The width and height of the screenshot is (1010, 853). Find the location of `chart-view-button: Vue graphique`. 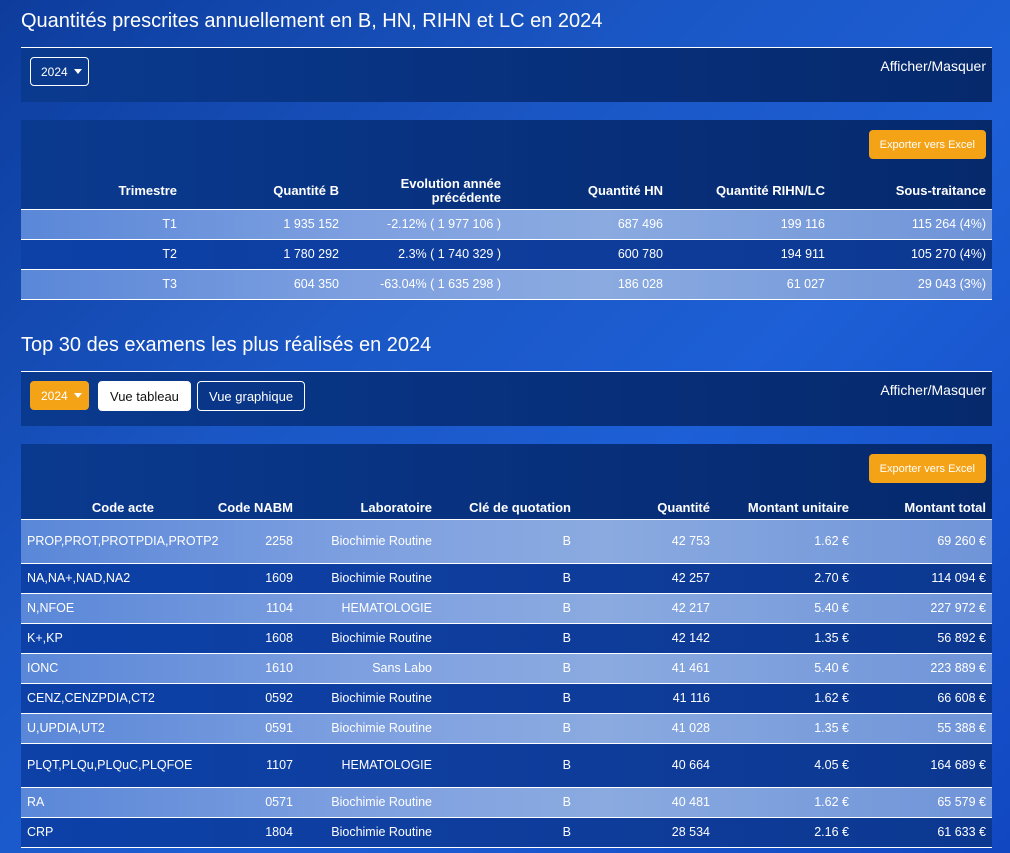

chart-view-button: Vue graphique is located at coordinates (251, 396).